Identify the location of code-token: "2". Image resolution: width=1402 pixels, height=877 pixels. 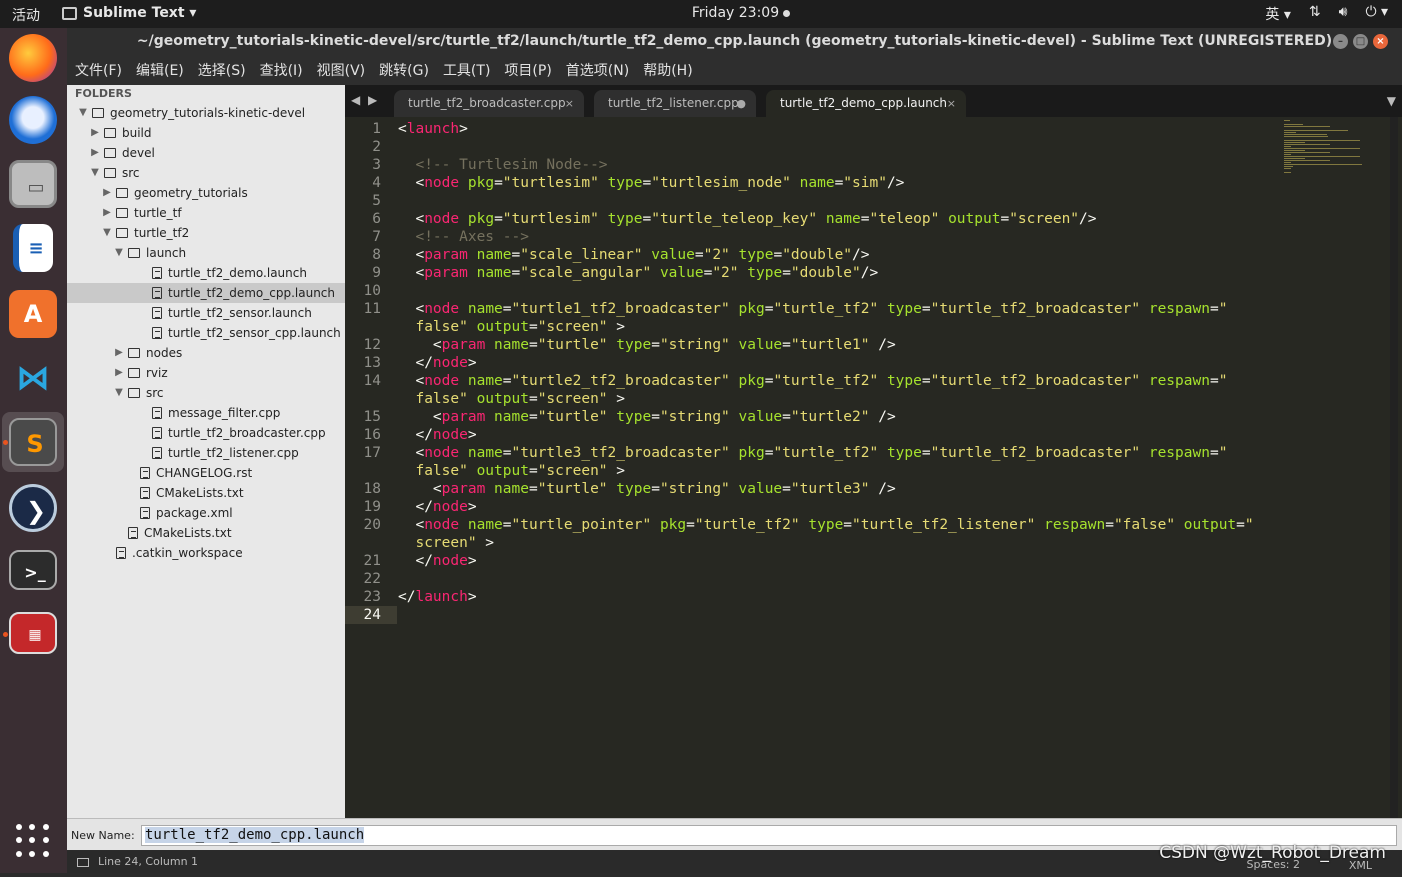
(725, 273).